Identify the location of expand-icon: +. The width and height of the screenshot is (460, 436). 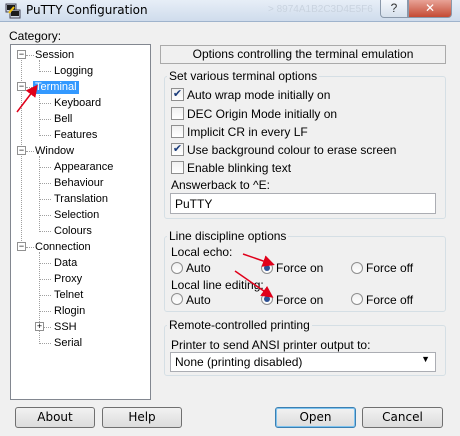
(39, 326).